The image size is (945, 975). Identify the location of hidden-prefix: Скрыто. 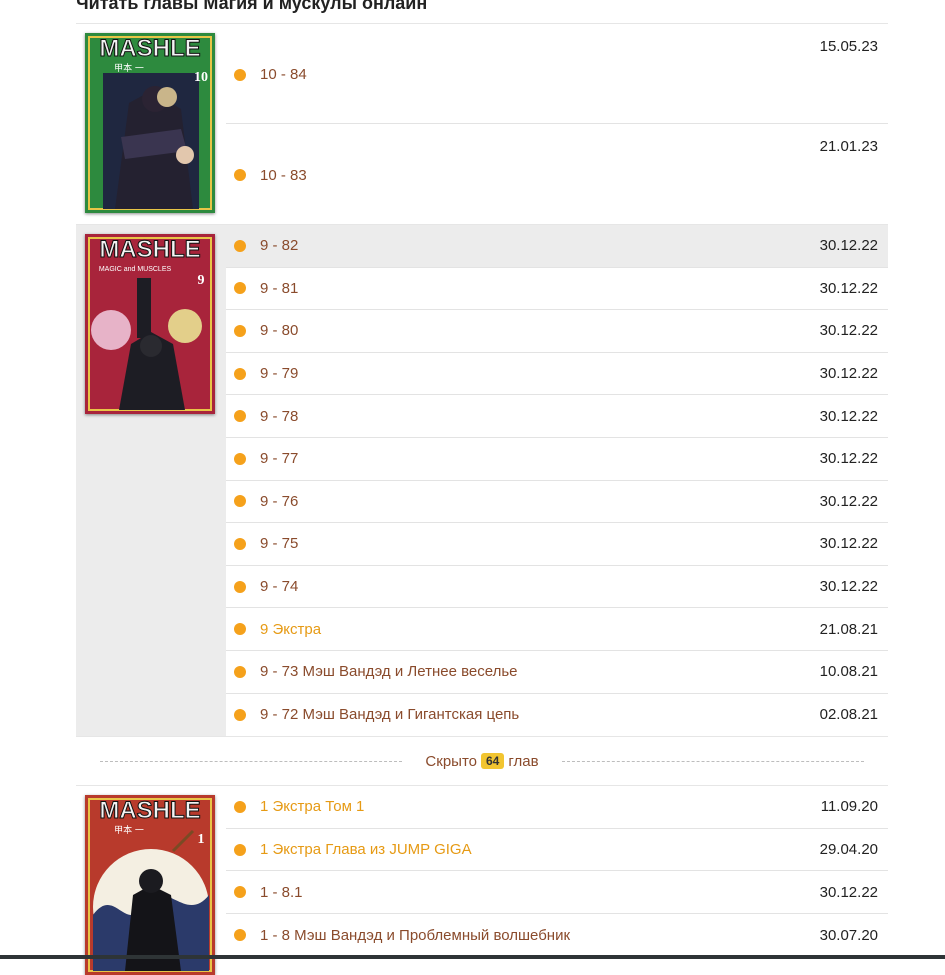
(451, 761).